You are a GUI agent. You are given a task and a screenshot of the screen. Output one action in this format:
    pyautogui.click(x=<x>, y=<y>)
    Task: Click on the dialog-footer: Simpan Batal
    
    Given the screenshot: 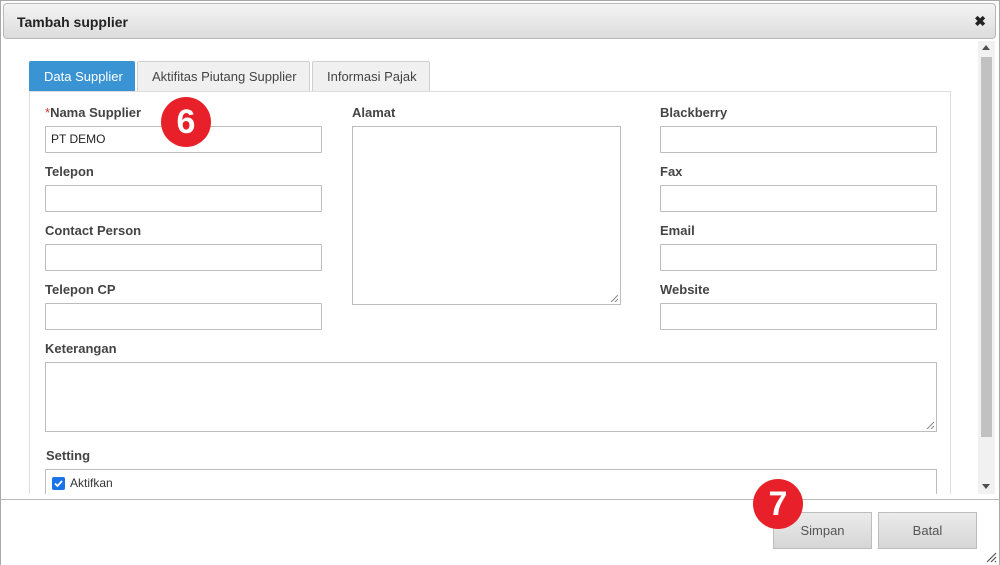 What is the action you would take?
    pyautogui.click(x=500, y=532)
    